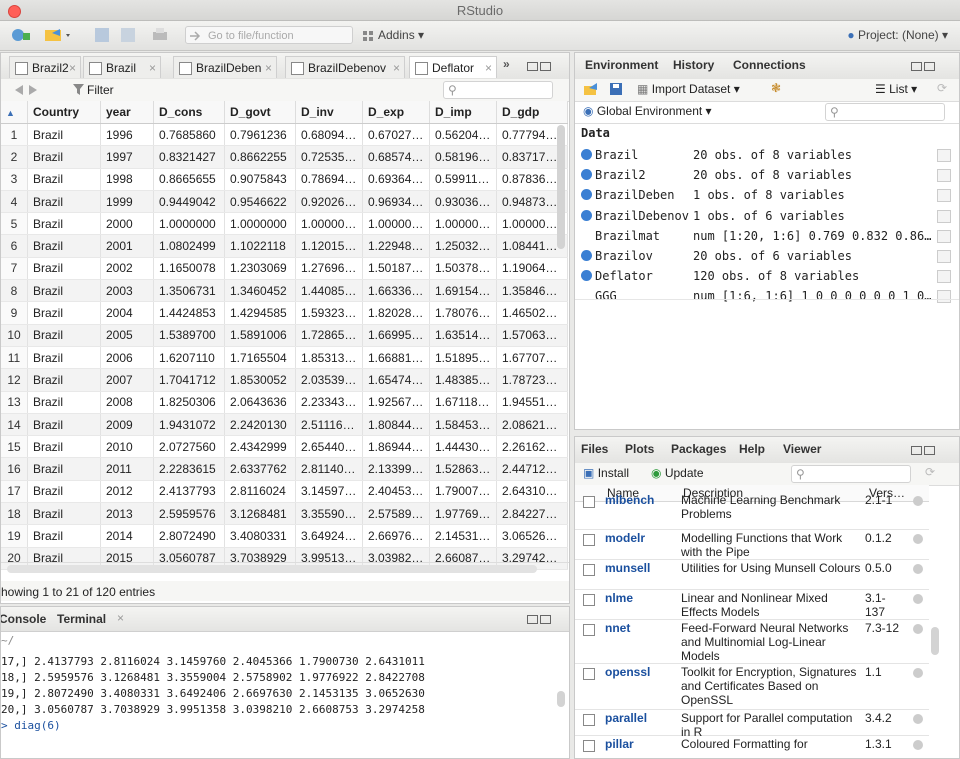  What do you see at coordinates (189, 112) in the screenshot?
I see `column-header: D_cons` at bounding box center [189, 112].